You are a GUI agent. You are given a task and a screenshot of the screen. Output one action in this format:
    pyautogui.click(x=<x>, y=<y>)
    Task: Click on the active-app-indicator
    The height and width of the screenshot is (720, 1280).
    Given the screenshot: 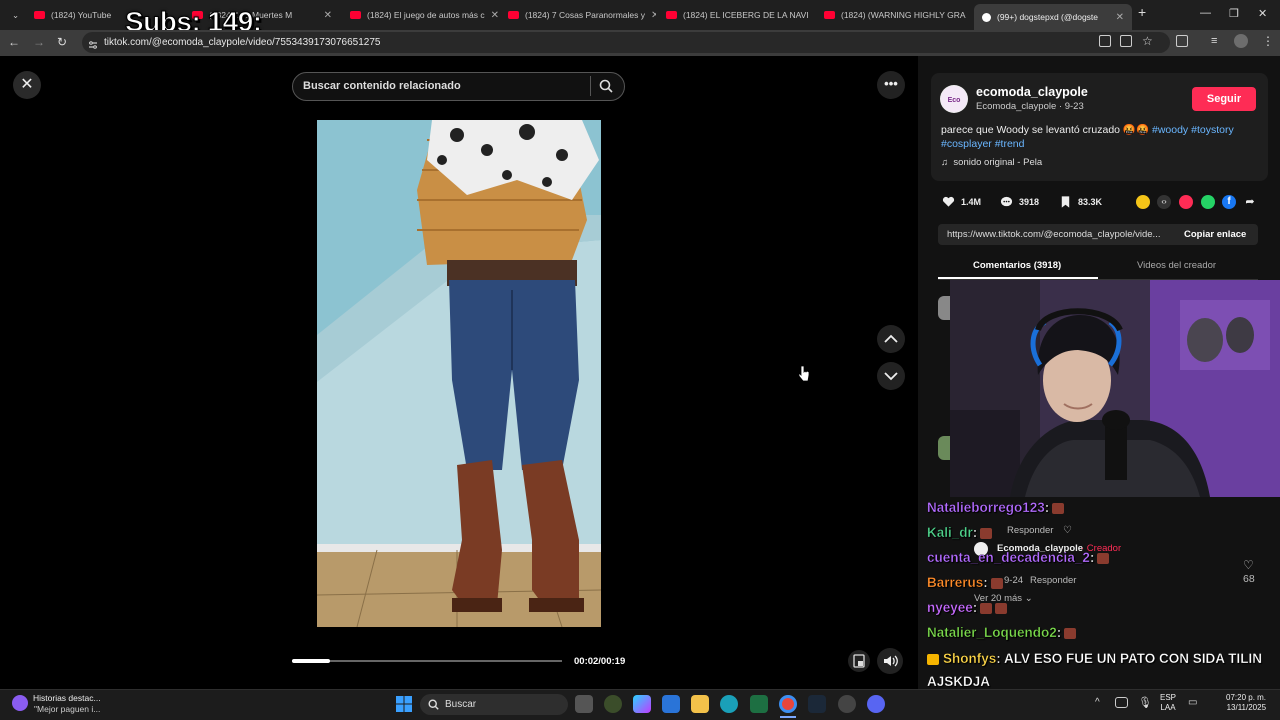 What is the action you would take?
    pyautogui.click(x=788, y=717)
    